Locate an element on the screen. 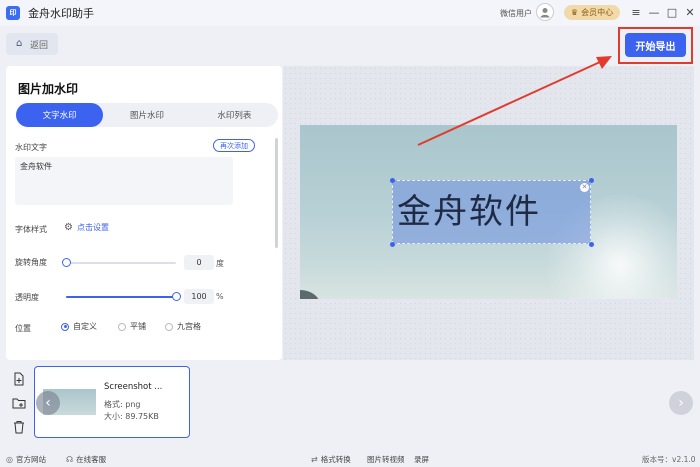 The image size is (700, 467). watermark-tabs: 文字水印 图片水印 水印列表 is located at coordinates (147, 115).